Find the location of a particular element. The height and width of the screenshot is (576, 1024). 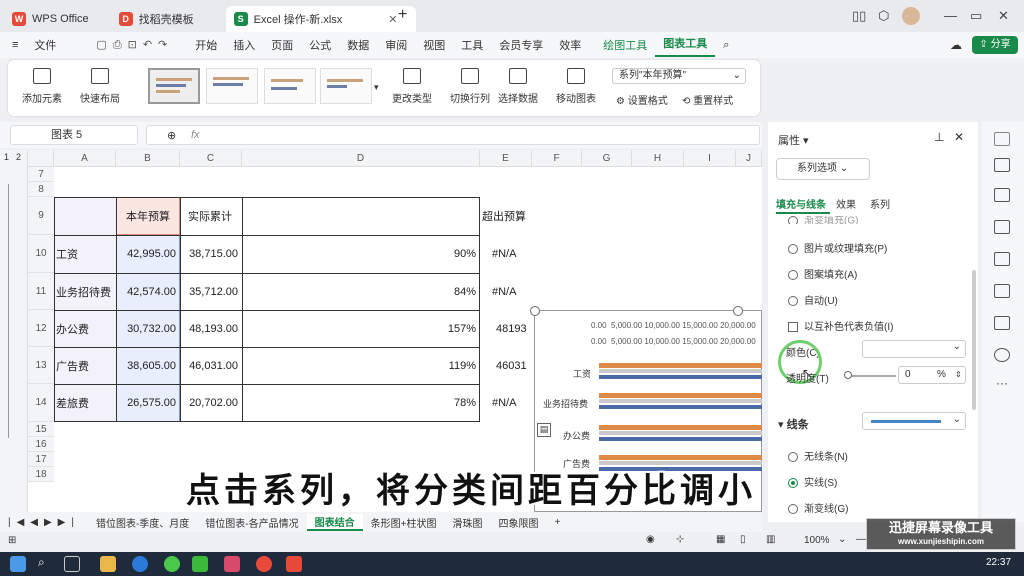

menu-chart-tools: 图表工具 is located at coordinates (685, 45).